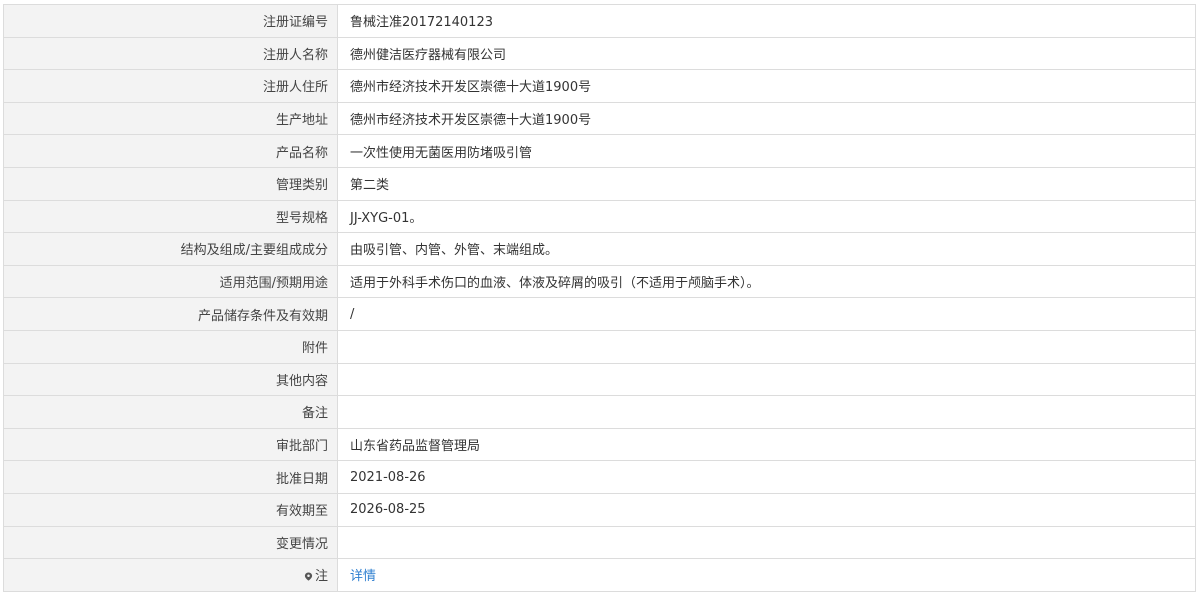  What do you see at coordinates (766, 21) in the screenshot?
I see `row-value-registration-number: 鲁械注准20172140123` at bounding box center [766, 21].